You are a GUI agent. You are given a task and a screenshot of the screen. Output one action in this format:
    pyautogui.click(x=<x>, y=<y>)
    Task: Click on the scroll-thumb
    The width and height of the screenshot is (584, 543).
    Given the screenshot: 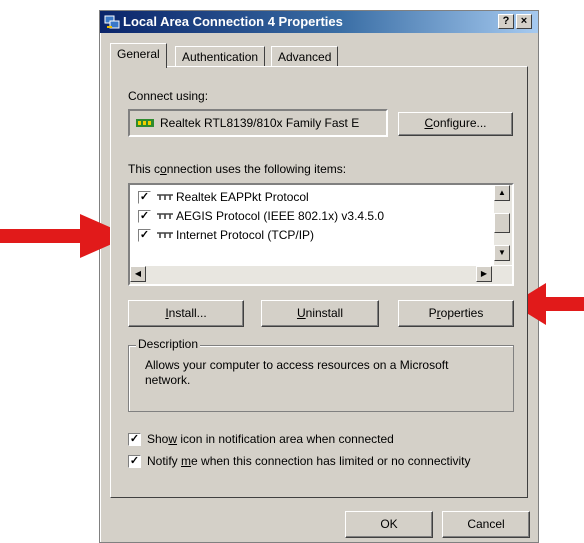 What is the action you would take?
    pyautogui.click(x=502, y=223)
    